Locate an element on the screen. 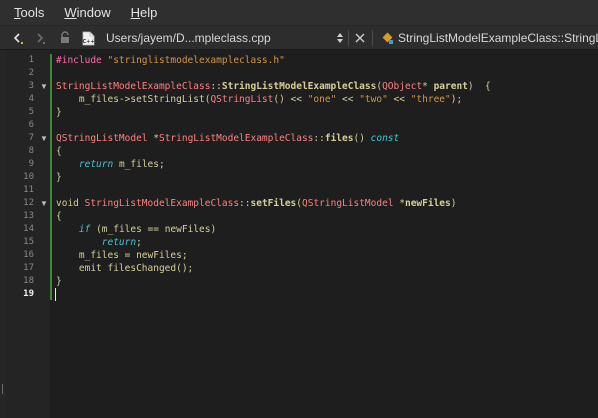 The image size is (598, 418). menu-help-rest: elp is located at coordinates (149, 12).